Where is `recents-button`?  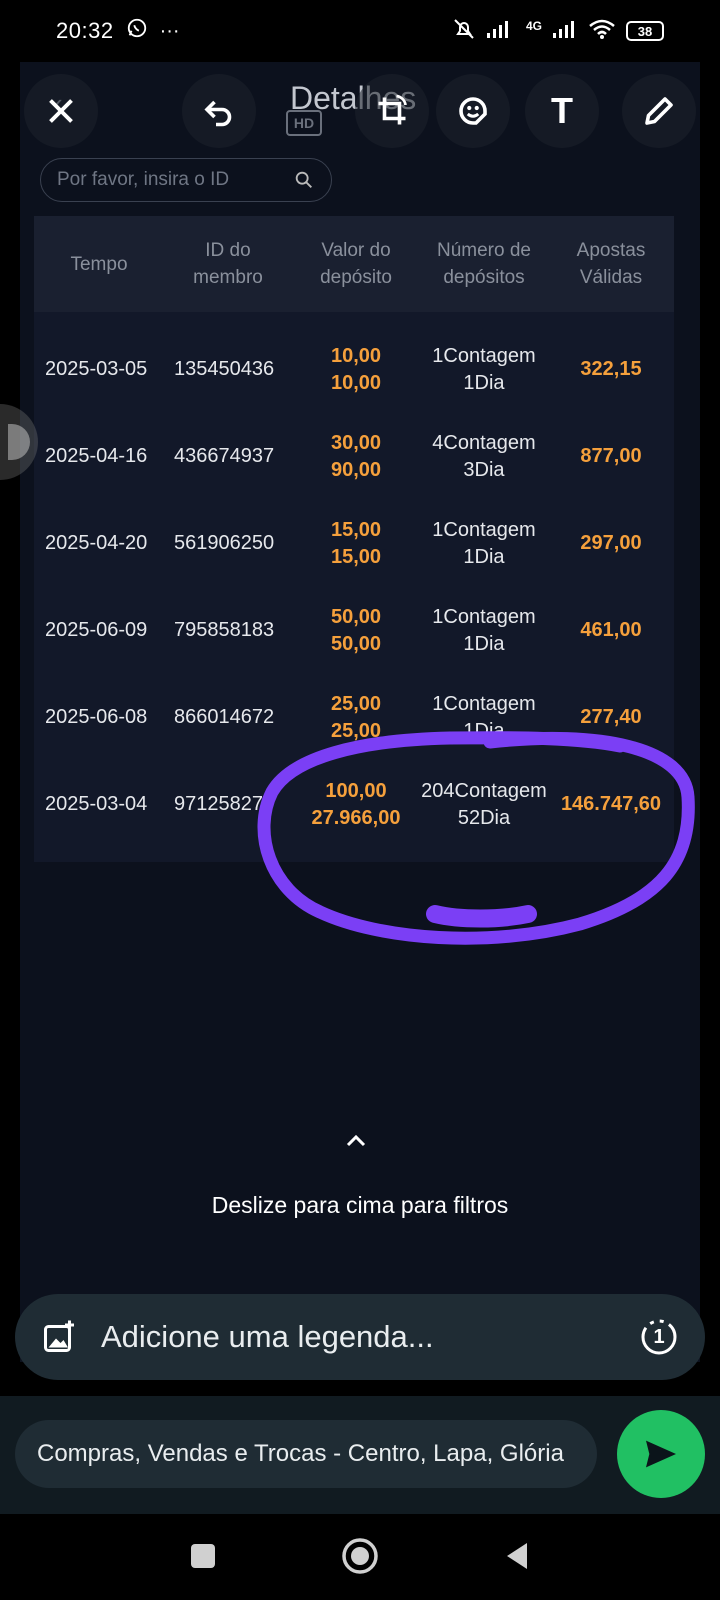
recents-button is located at coordinates (203, 1556).